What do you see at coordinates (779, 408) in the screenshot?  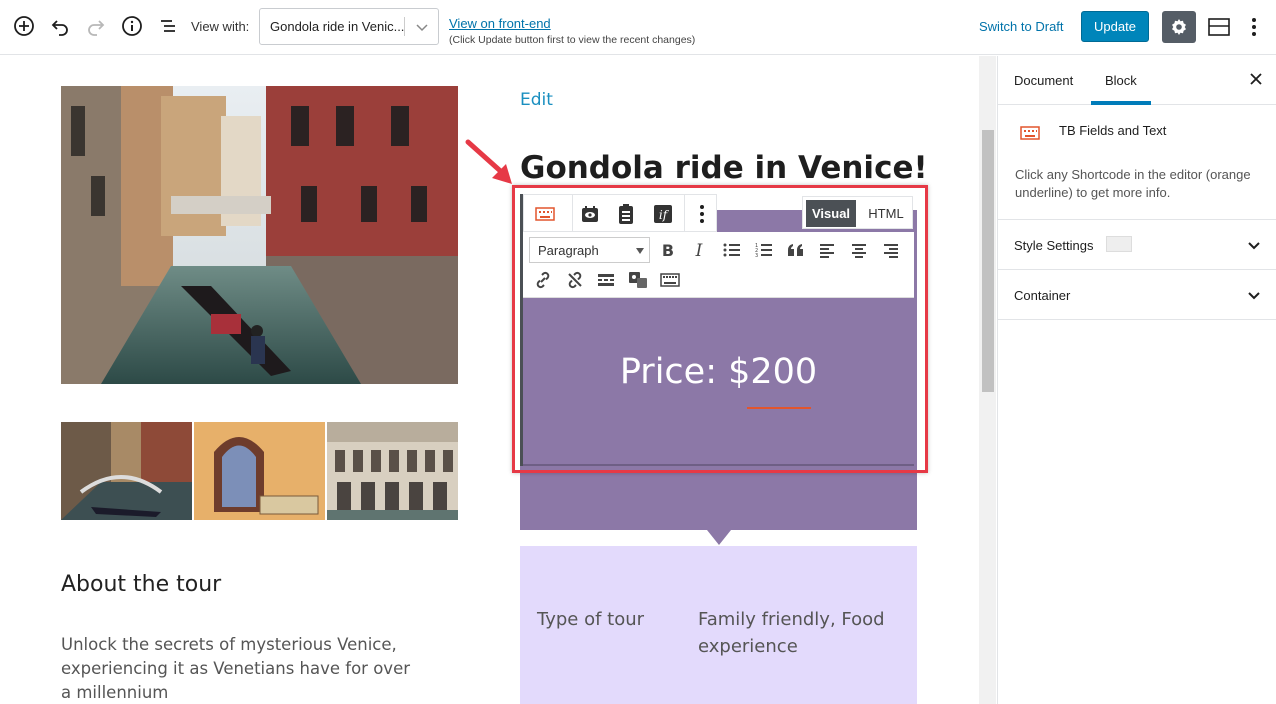 I see `shortcode-underline` at bounding box center [779, 408].